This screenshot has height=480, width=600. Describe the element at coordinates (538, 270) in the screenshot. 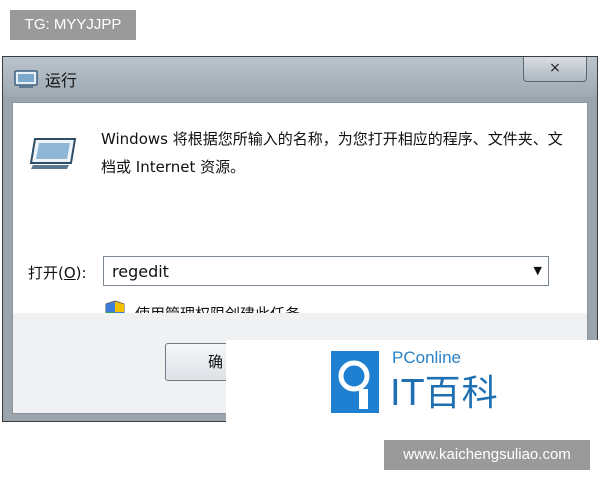

I see `dropdown-arrow-icon: ▼` at that location.